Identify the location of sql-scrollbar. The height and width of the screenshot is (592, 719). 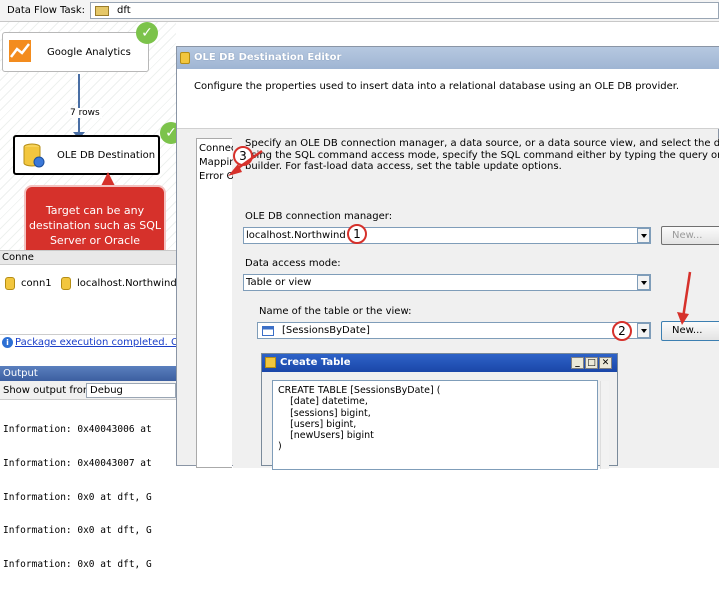
(604, 425).